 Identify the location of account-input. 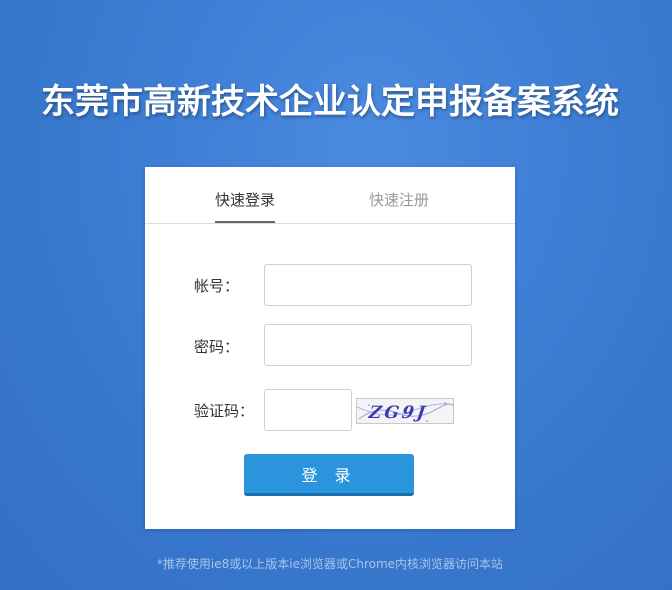
(368, 285).